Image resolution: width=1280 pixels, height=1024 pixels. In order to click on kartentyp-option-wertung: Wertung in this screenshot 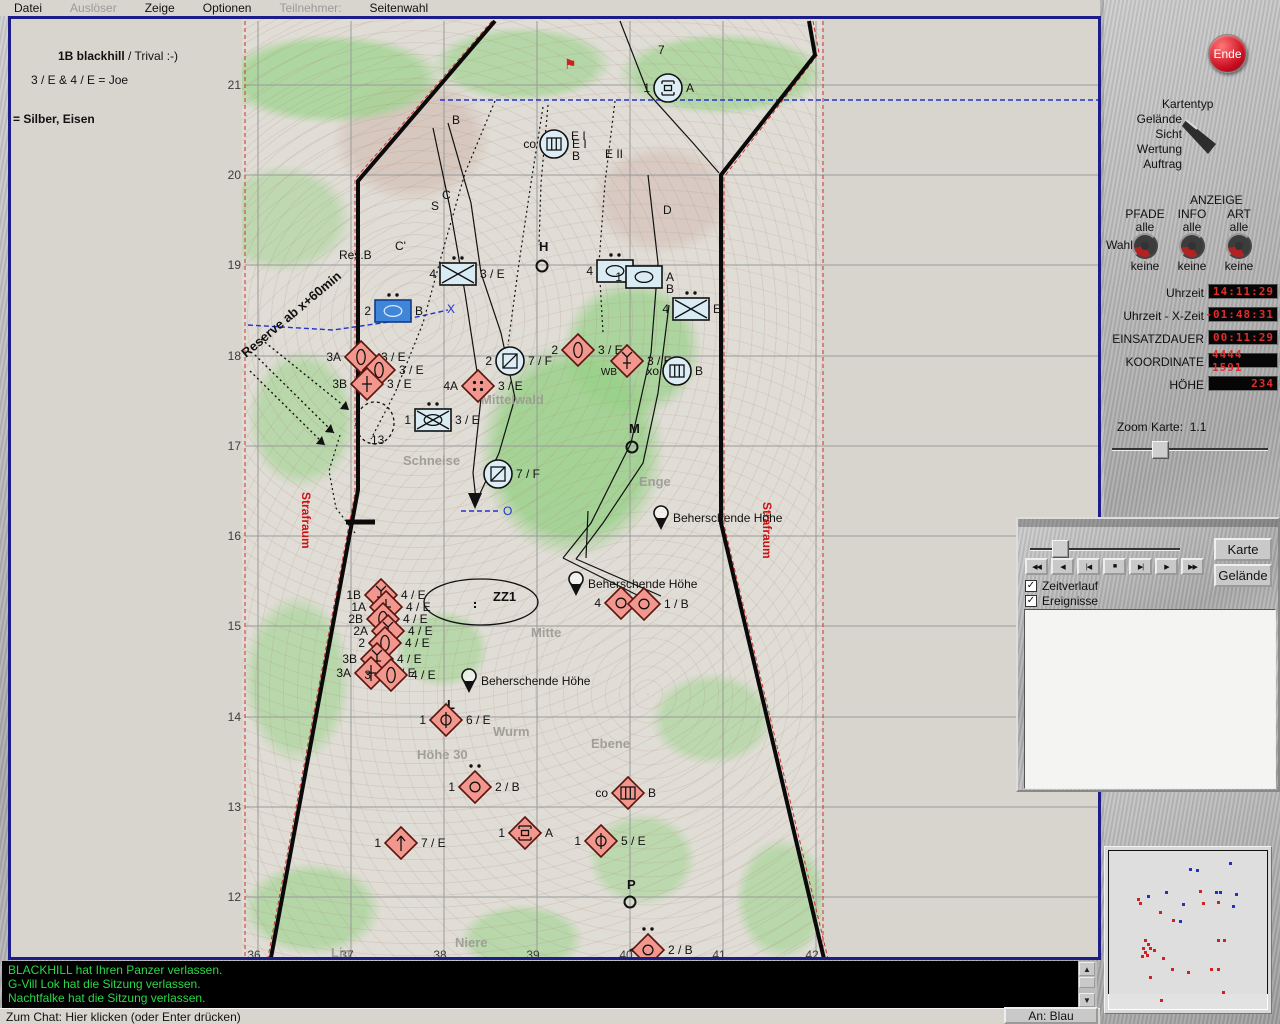, I will do `click(1143, 149)`.